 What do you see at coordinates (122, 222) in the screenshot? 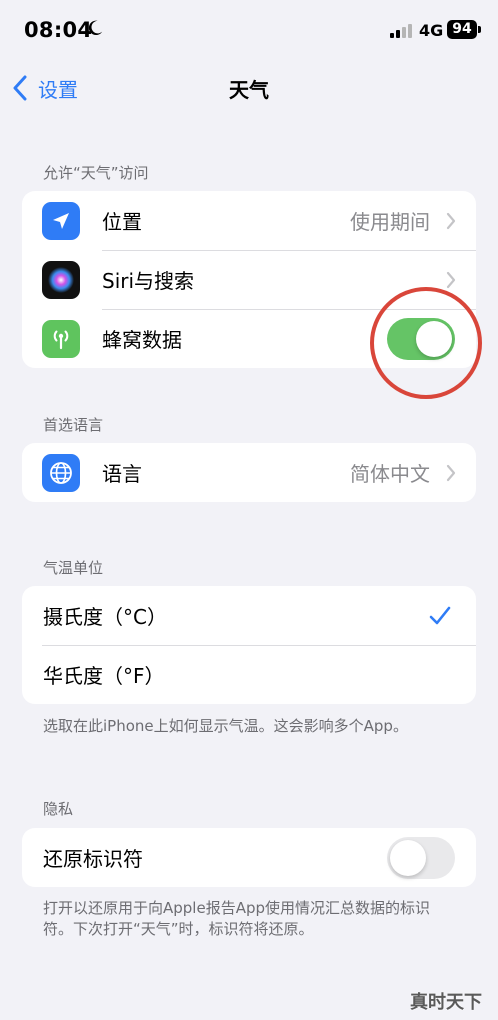
I see `location-label: 位置` at bounding box center [122, 222].